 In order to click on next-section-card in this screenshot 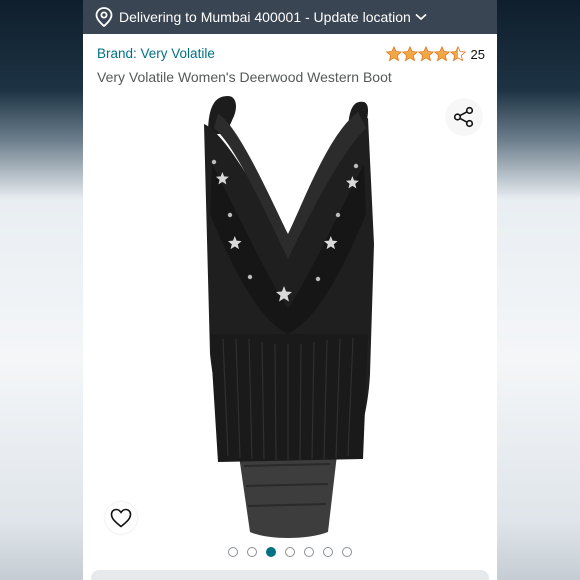, I will do `click(290, 575)`.